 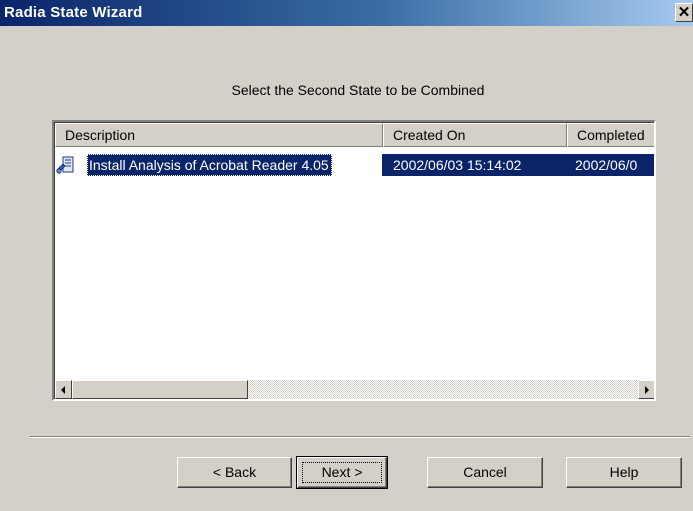 I want to click on column-header-description: Description, so click(x=219, y=135).